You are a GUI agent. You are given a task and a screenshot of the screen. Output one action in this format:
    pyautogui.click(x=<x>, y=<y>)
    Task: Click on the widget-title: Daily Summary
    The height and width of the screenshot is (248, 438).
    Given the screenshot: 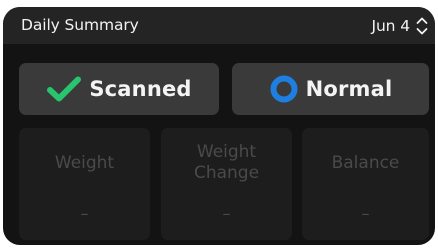 What is the action you would take?
    pyautogui.click(x=80, y=25)
    